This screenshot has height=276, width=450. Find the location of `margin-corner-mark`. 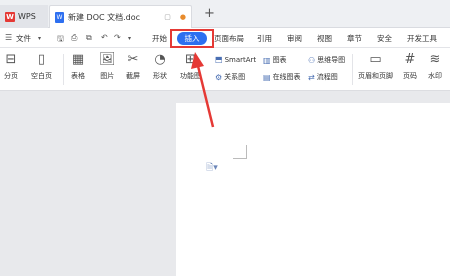

margin-corner-mark is located at coordinates (240, 152).